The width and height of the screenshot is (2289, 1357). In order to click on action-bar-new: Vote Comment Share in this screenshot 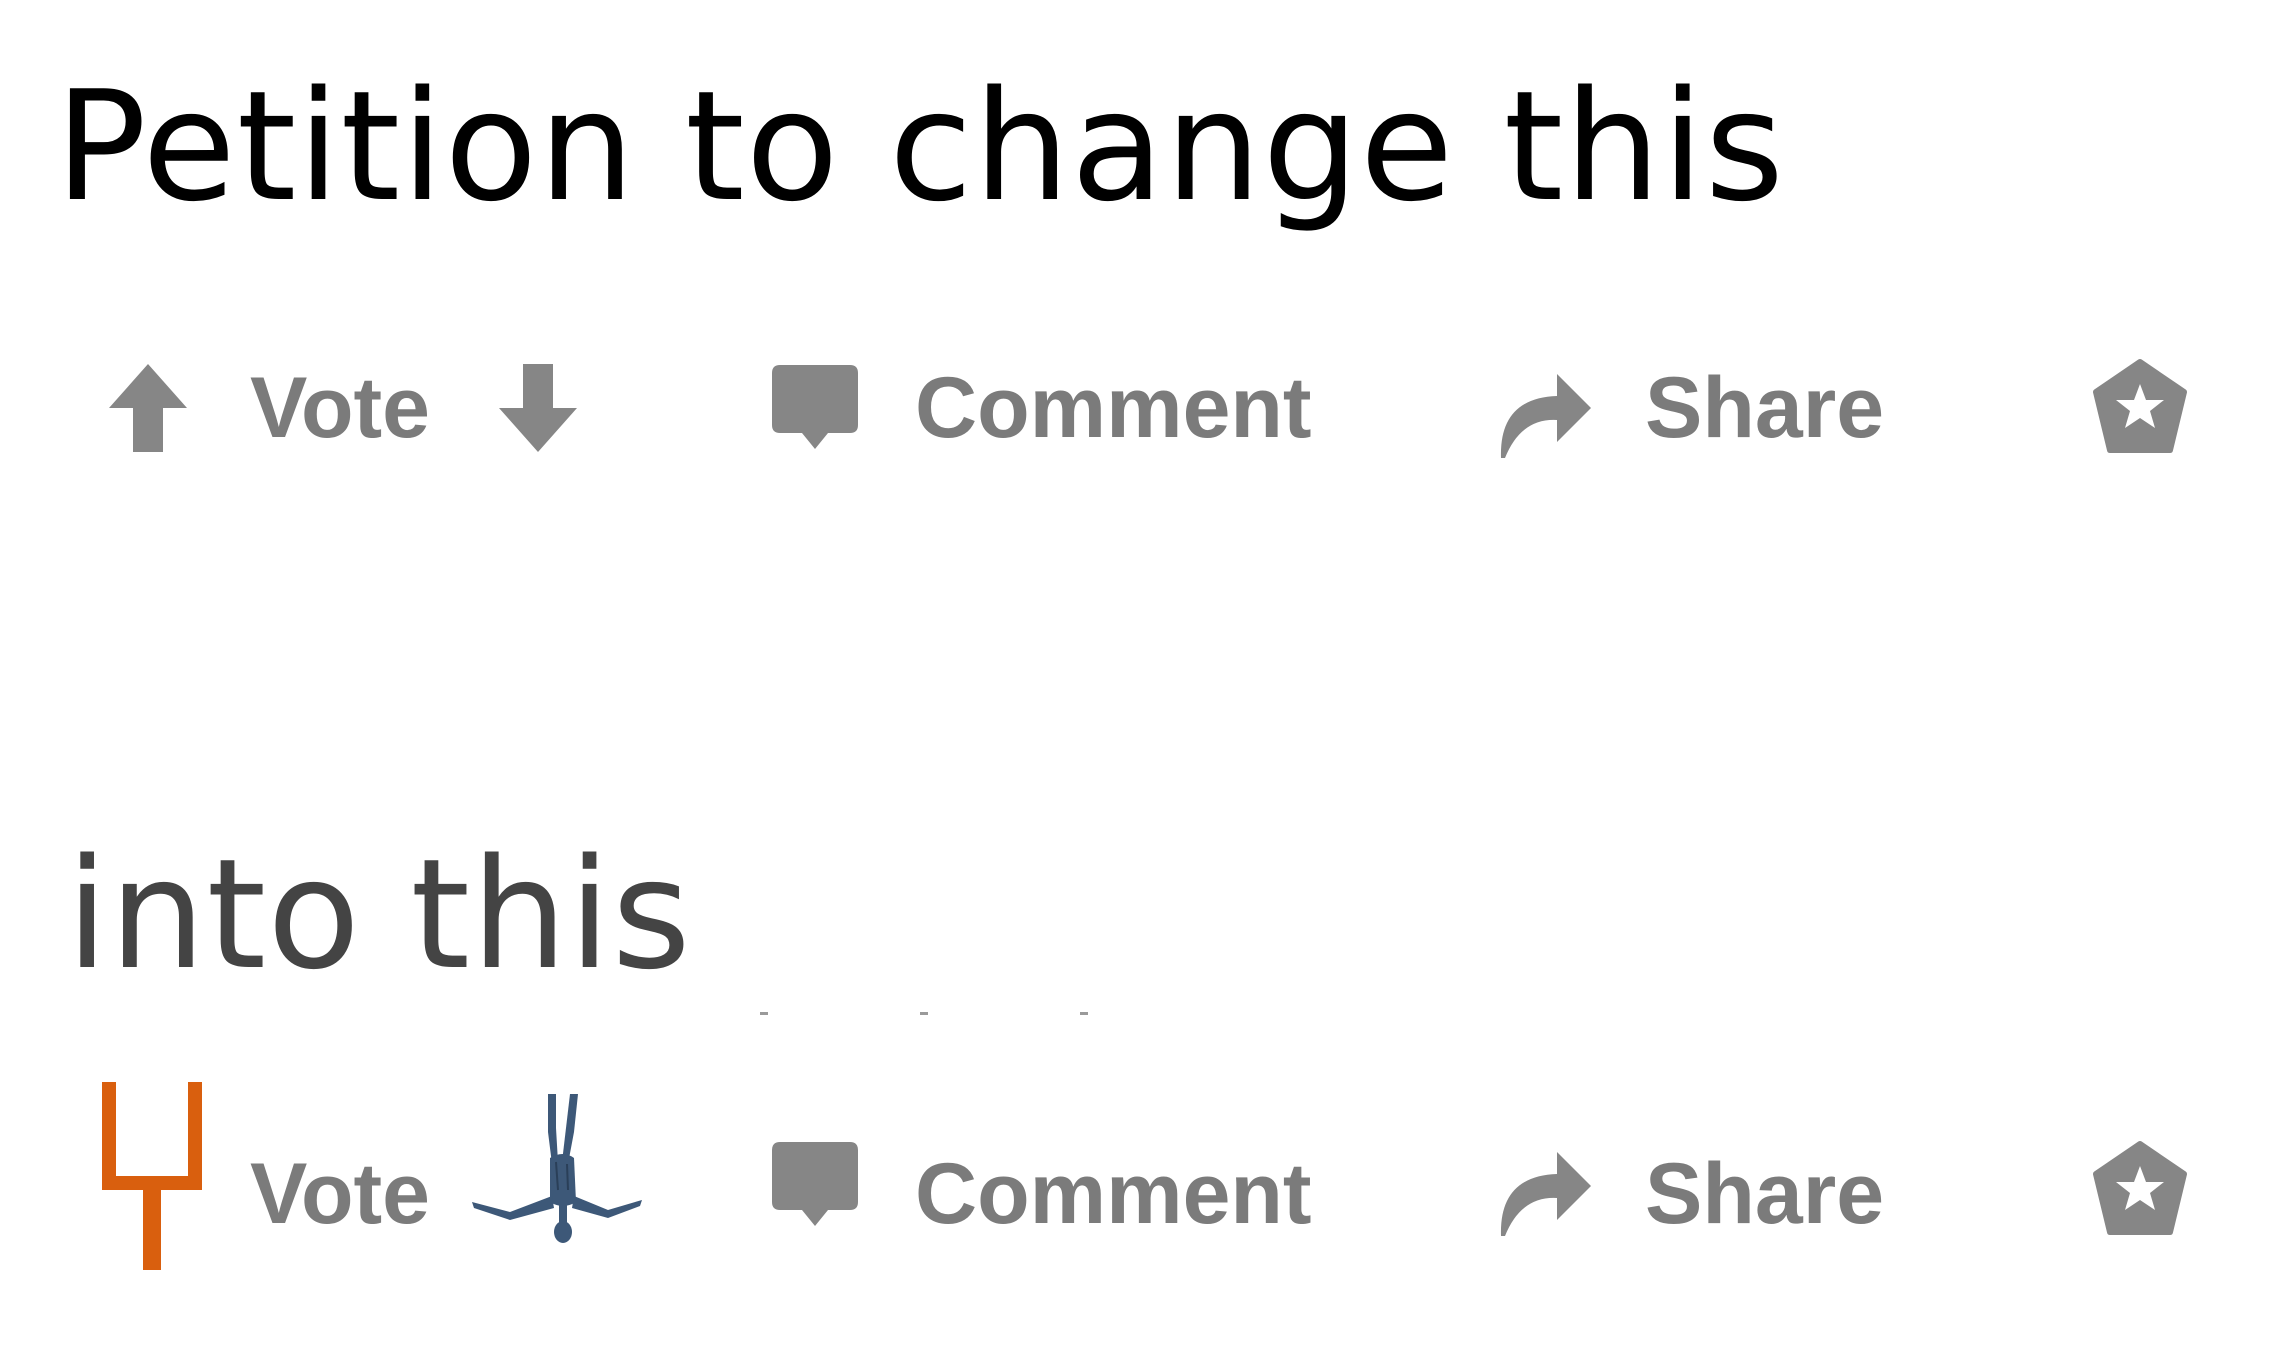, I will do `click(1144, 1176)`.